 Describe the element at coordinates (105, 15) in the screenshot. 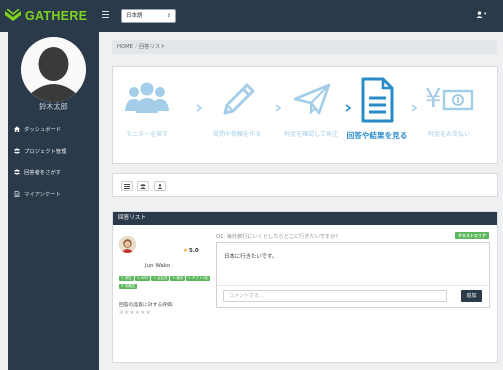

I see `menu-toggle-icon` at that location.